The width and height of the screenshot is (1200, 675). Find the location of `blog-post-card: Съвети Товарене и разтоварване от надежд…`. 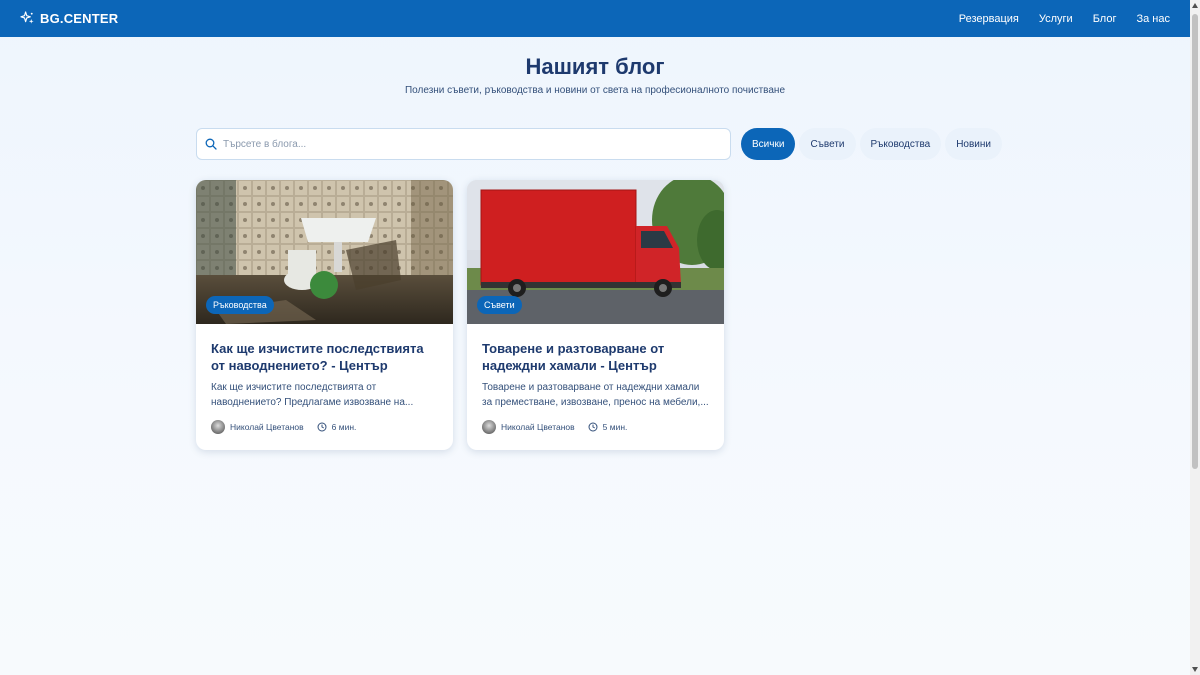

blog-post-card: Съвети Товарене и разтоварване от надежд… is located at coordinates (595, 315).